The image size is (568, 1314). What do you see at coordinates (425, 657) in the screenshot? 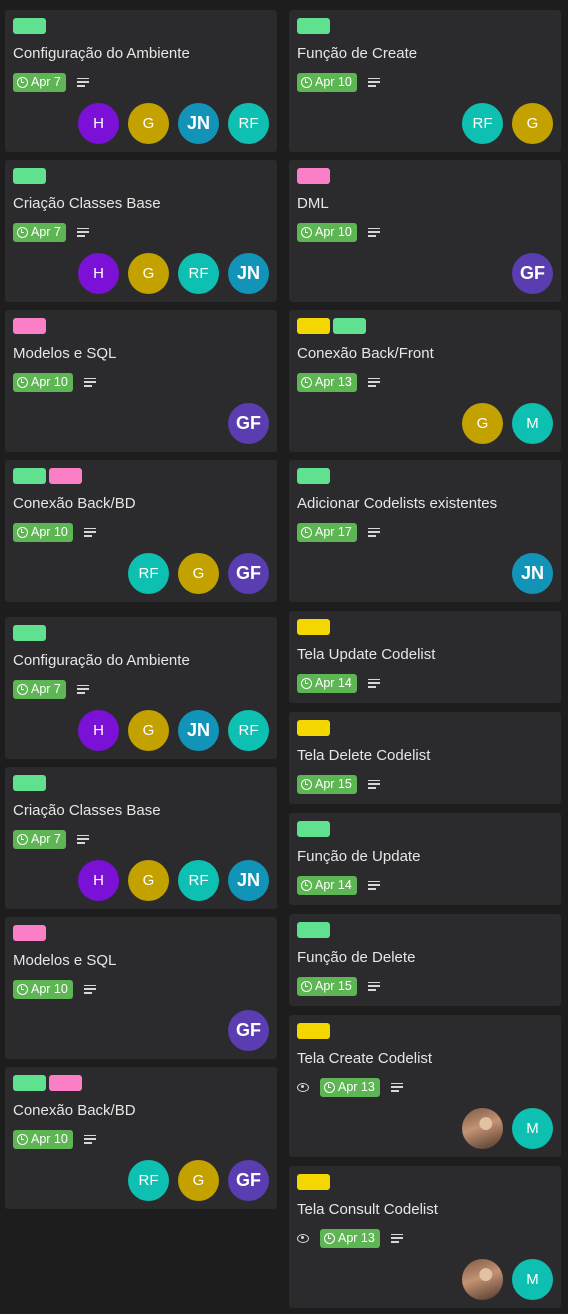
I see `card: Tela Update Codelist Apr 14` at bounding box center [425, 657].